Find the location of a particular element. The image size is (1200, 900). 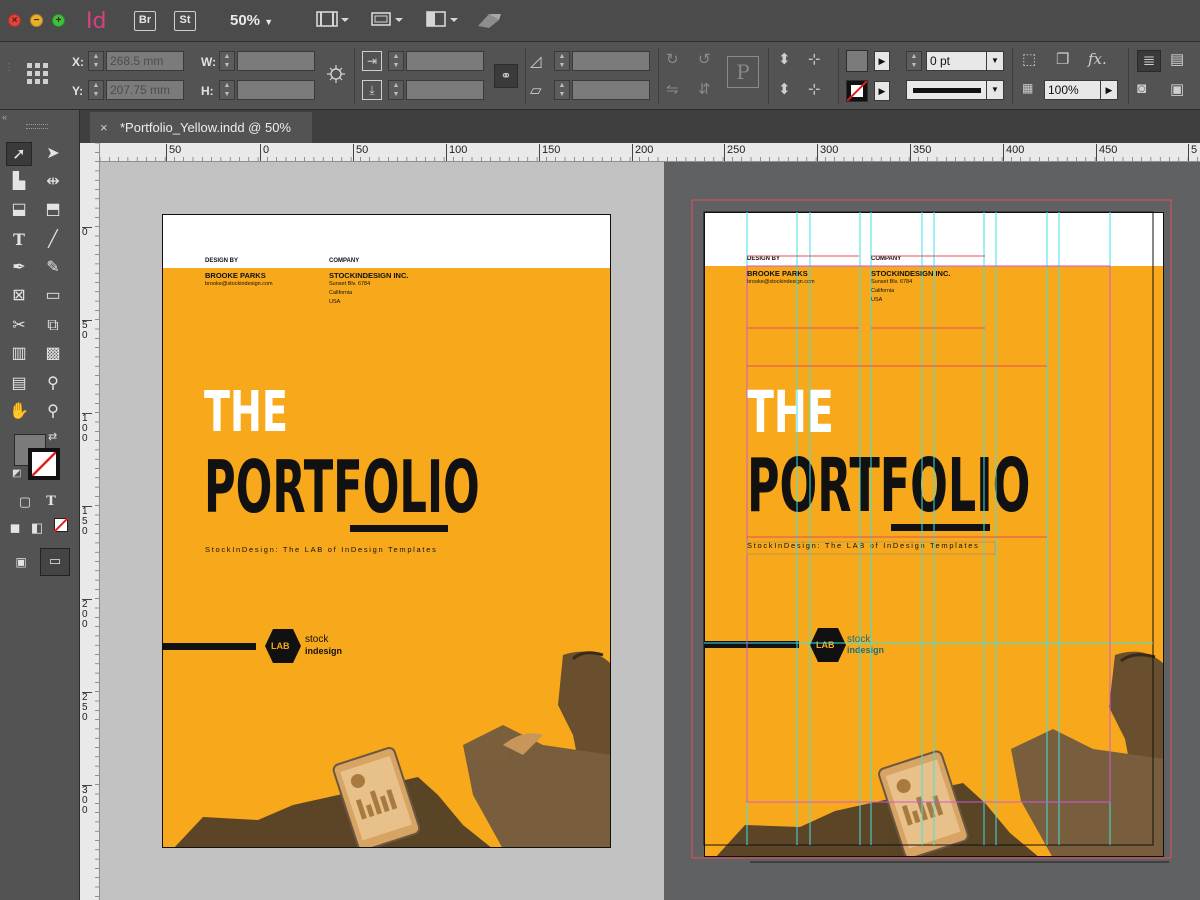

free-transform-tool-icon: ⧉ is located at coordinates (53, 326).